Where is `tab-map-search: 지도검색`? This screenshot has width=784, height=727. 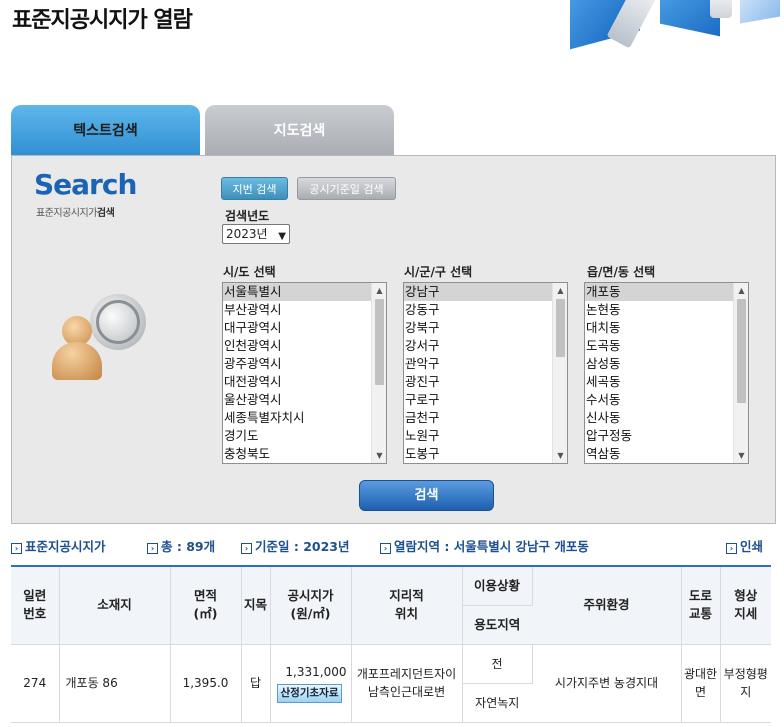 tab-map-search: 지도검색 is located at coordinates (299, 131).